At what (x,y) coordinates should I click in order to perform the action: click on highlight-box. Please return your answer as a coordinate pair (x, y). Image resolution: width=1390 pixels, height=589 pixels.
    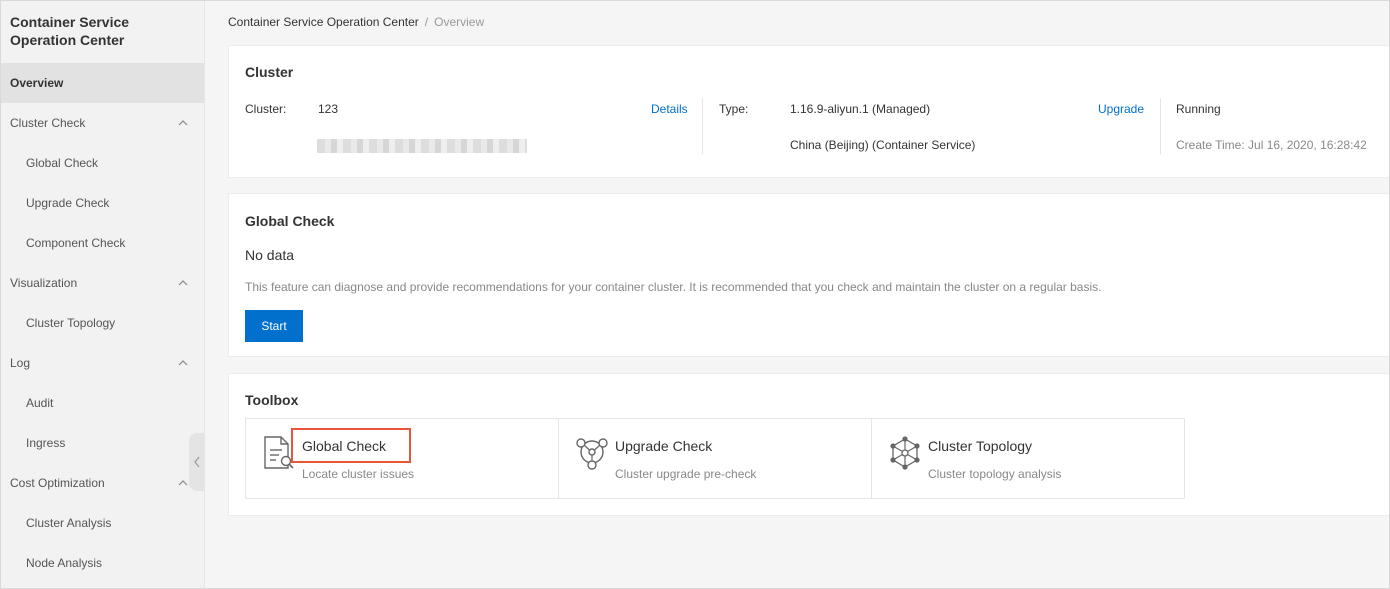
    Looking at the image, I should click on (351, 445).